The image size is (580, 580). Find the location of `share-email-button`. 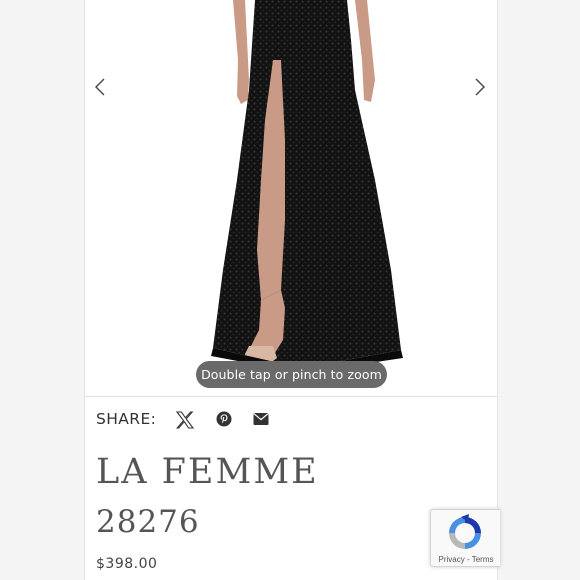

share-email-button is located at coordinates (261, 419).